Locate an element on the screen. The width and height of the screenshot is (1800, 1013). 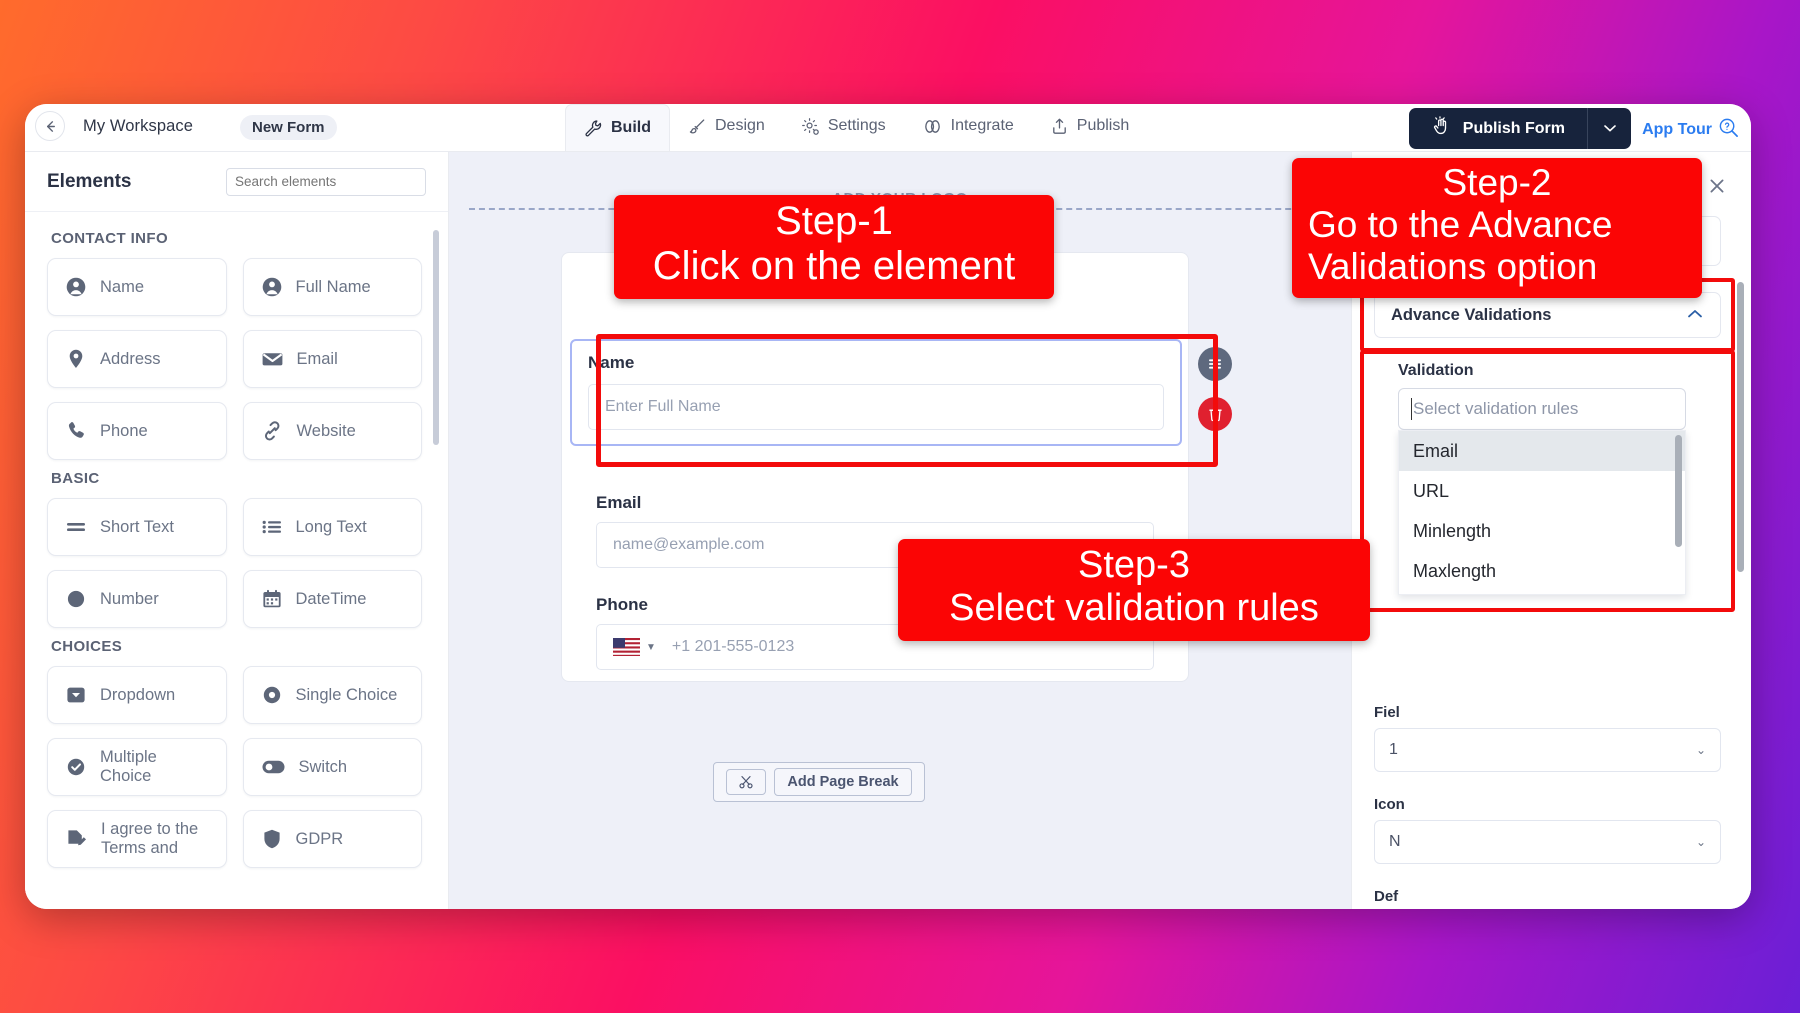
element-multiple-choice: Multiple Choice is located at coordinates (137, 767).